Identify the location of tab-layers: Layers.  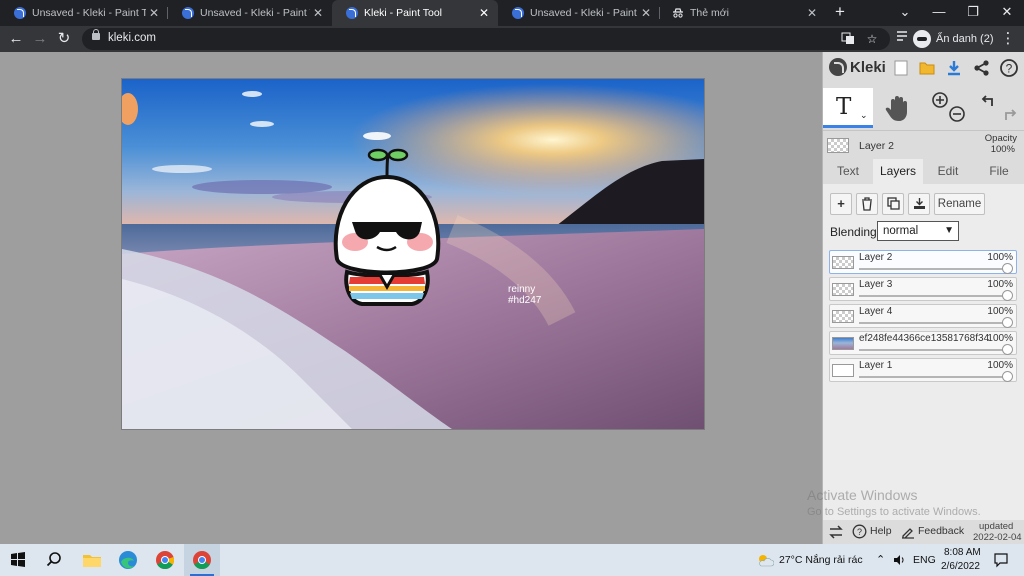
(898, 171).